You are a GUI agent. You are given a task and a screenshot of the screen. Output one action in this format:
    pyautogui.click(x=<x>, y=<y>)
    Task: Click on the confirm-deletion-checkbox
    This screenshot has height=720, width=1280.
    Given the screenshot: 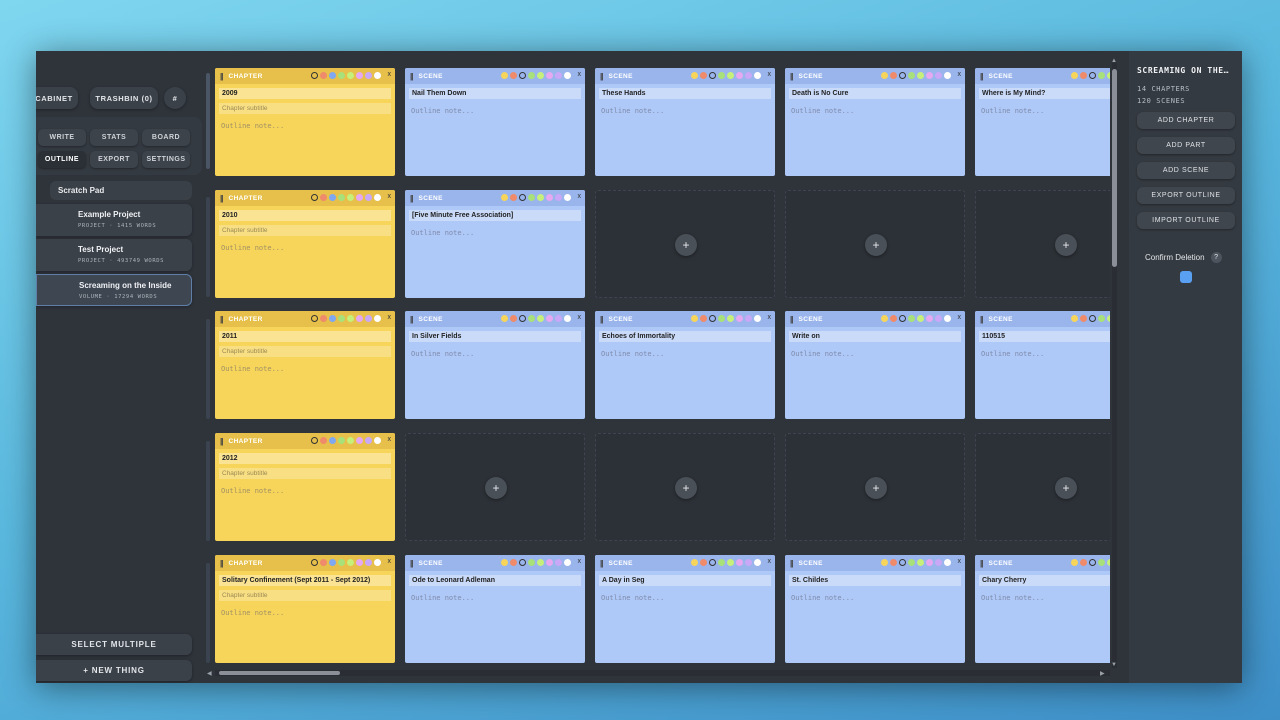 What is the action you would take?
    pyautogui.click(x=1186, y=277)
    